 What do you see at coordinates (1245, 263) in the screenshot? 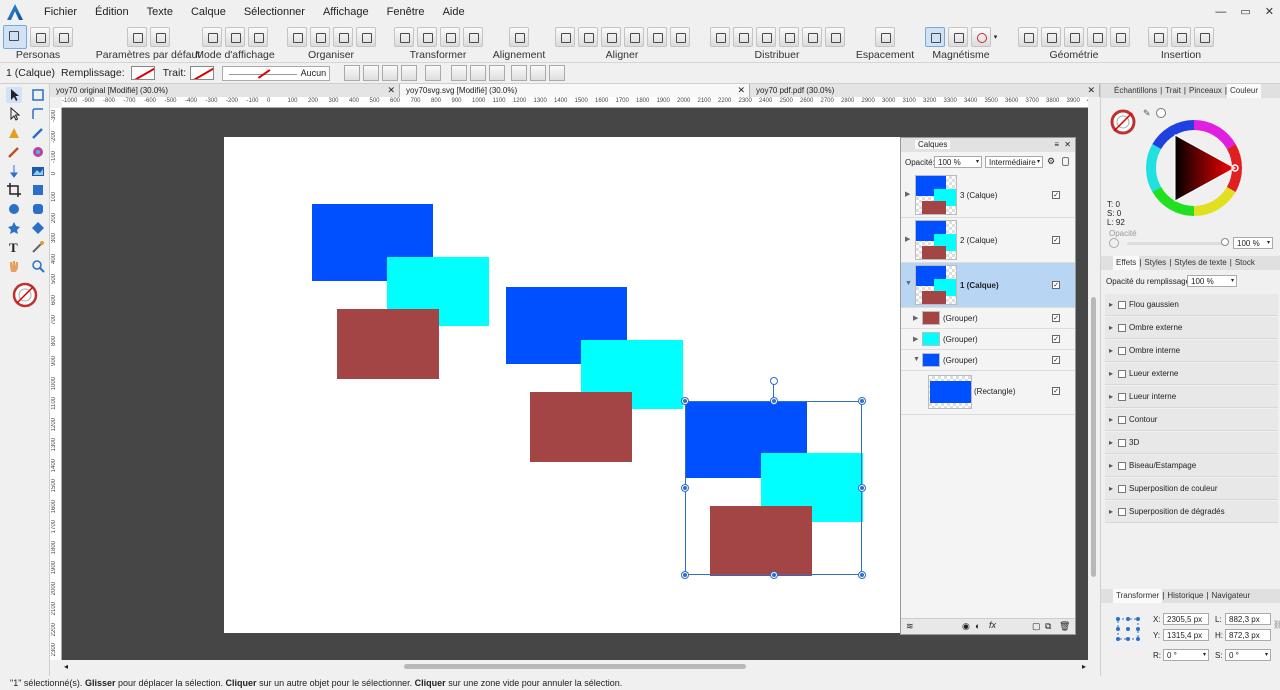
I see `tab-stock: Stock` at bounding box center [1245, 263].